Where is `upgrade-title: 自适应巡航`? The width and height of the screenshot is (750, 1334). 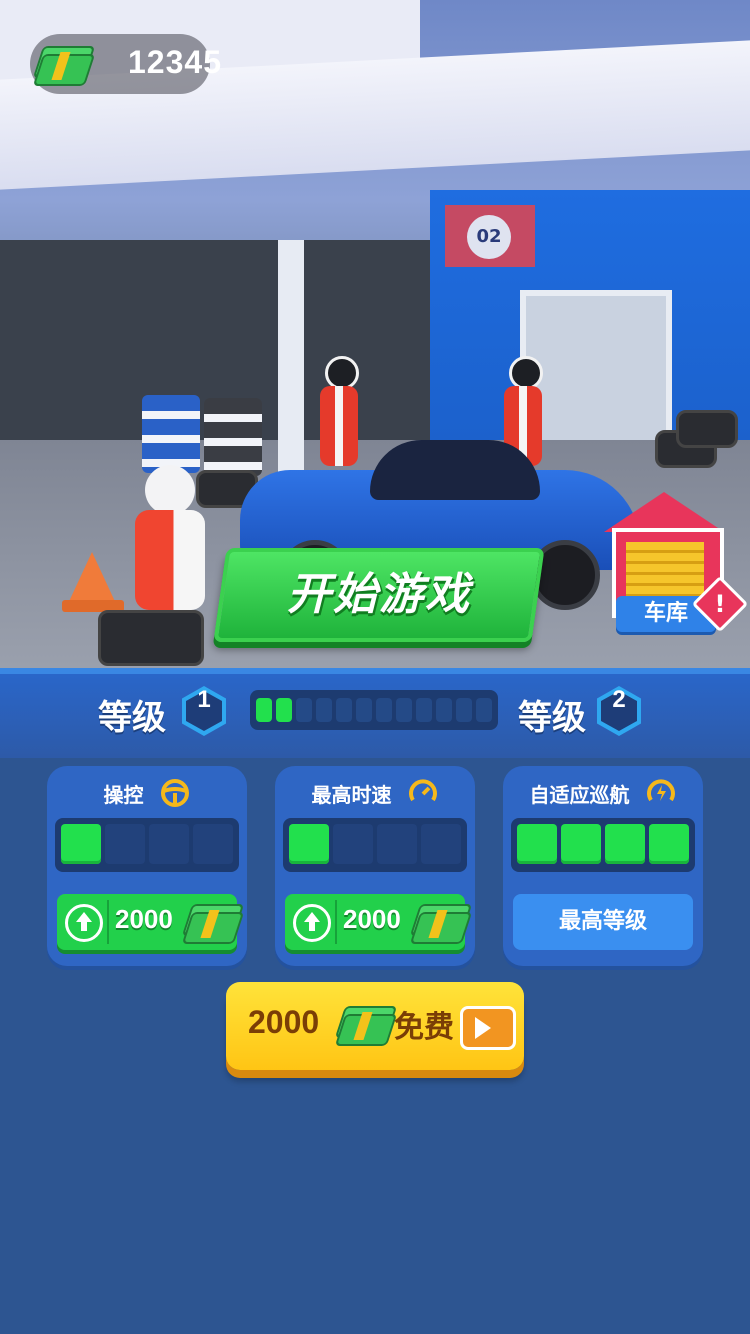 upgrade-title: 自适应巡航 is located at coordinates (579, 794).